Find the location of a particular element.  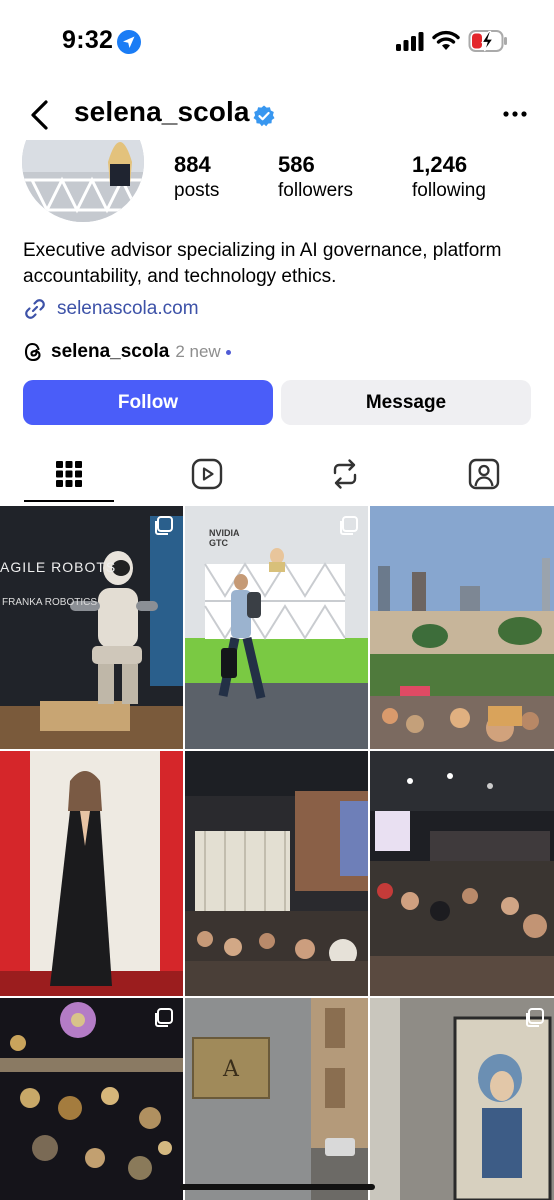

threads-icon is located at coordinates (32, 352).